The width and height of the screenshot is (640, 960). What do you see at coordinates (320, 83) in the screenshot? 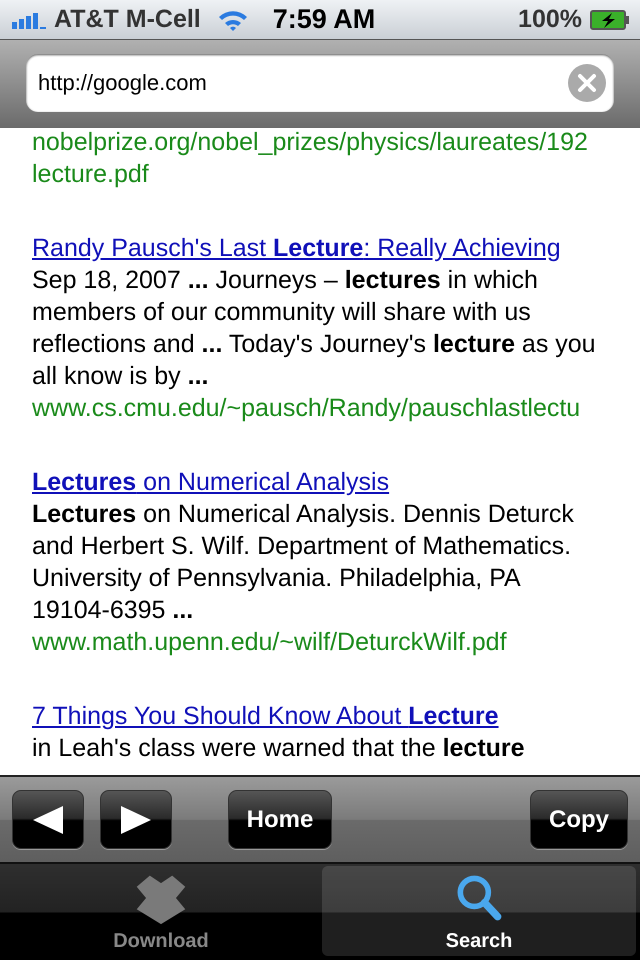
I see `address-field: http://google.com` at bounding box center [320, 83].